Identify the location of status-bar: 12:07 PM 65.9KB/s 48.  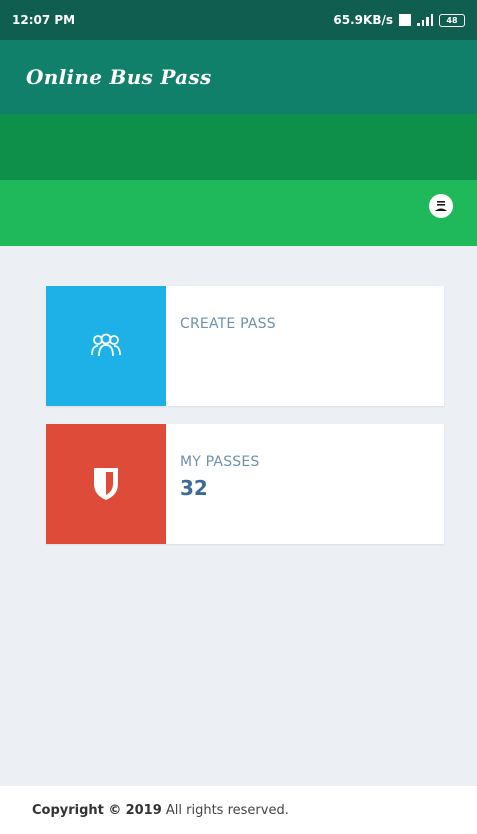
(238, 20).